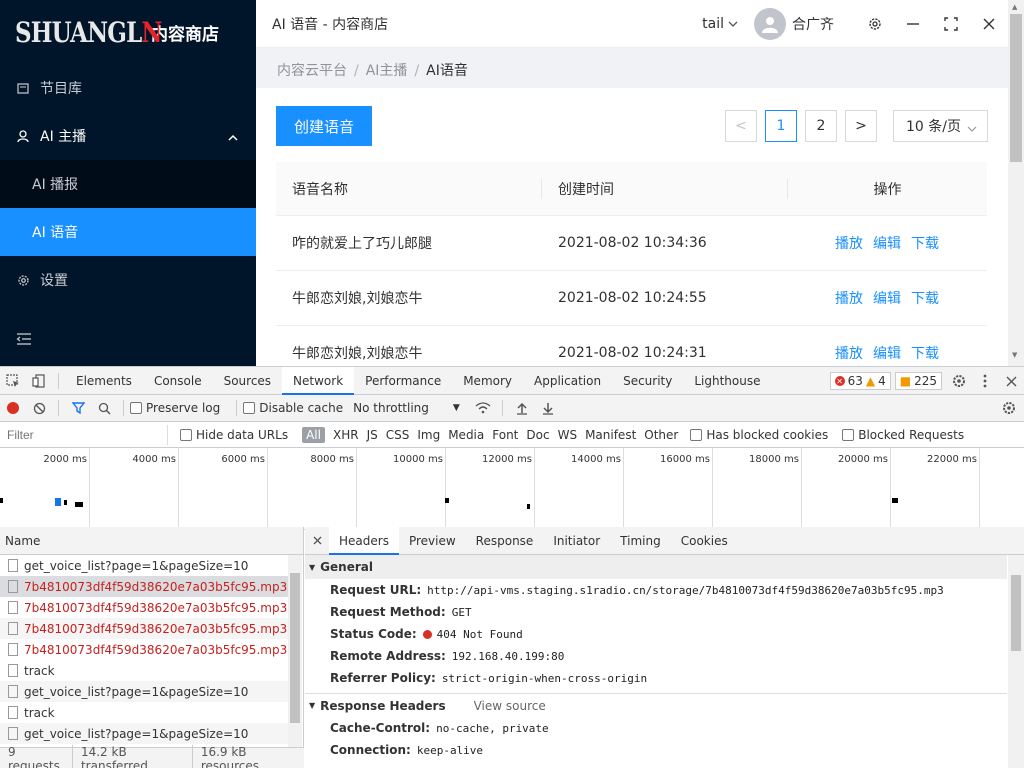  What do you see at coordinates (398, 435) in the screenshot?
I see `filter-type-css: CSS` at bounding box center [398, 435].